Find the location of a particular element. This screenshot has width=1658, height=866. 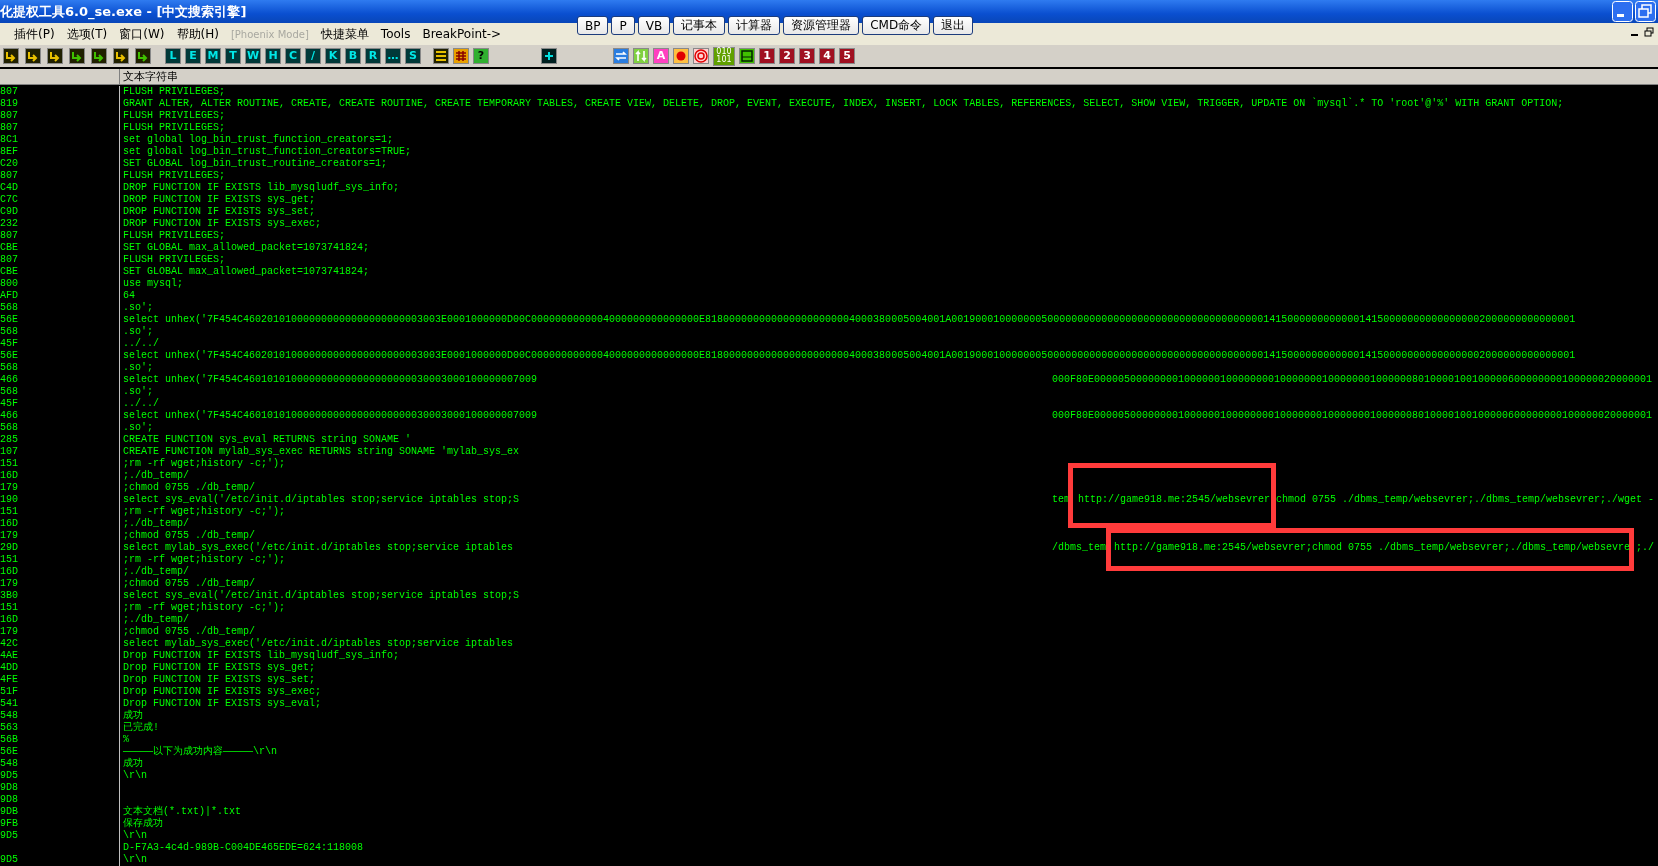

quick-button: 资源管理器 is located at coordinates (821, 25).